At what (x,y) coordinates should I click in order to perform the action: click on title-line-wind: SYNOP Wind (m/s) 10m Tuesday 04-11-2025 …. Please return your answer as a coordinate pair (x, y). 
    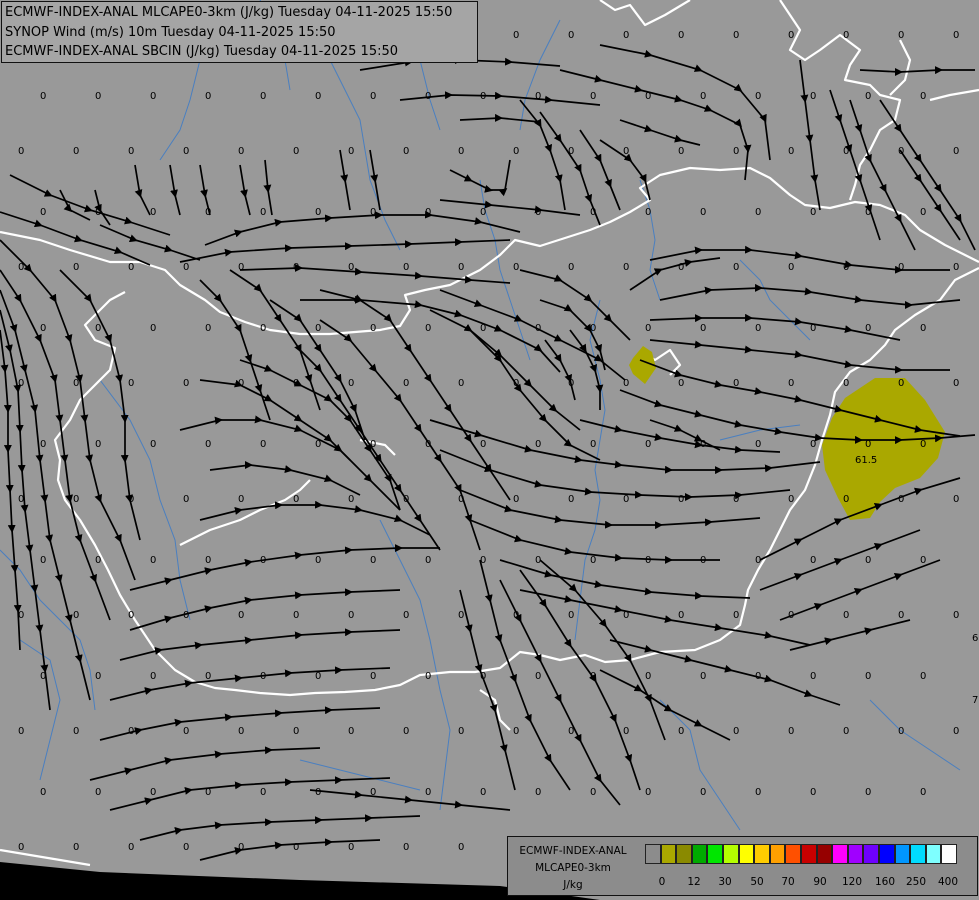
    Looking at the image, I should click on (170, 32).